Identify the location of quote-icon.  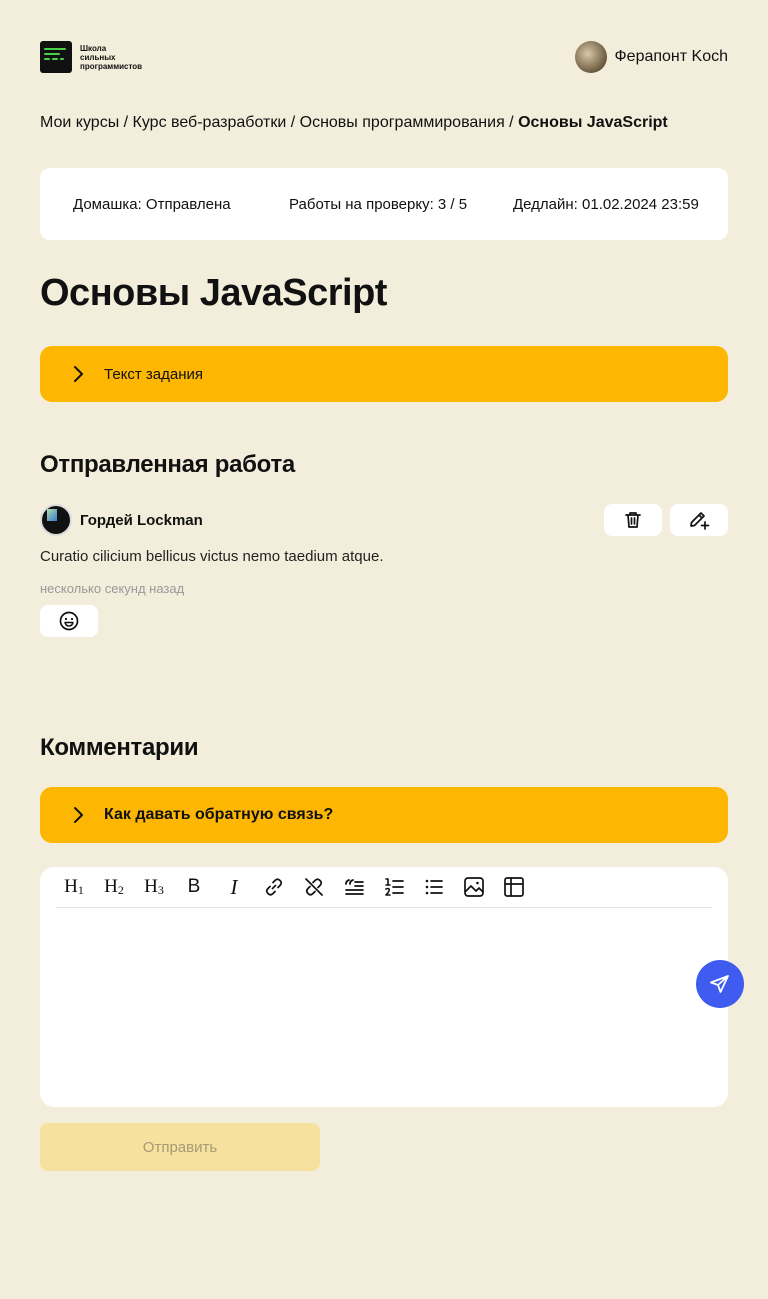
(354, 887).